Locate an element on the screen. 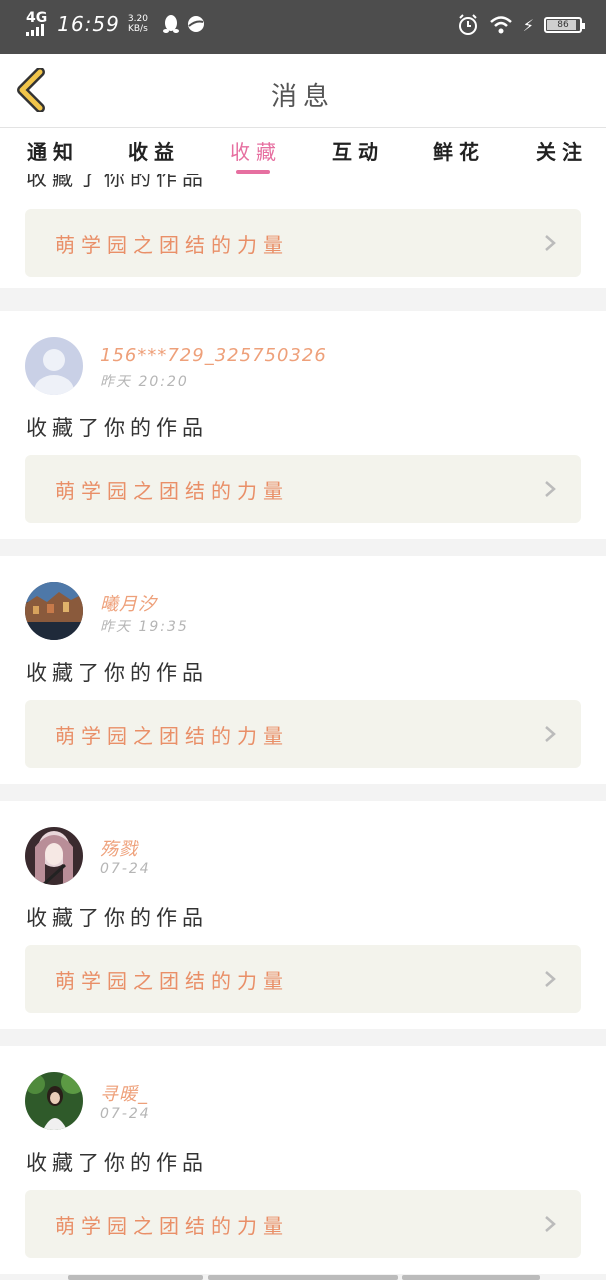  anime-avatar-icon is located at coordinates (54, 856).